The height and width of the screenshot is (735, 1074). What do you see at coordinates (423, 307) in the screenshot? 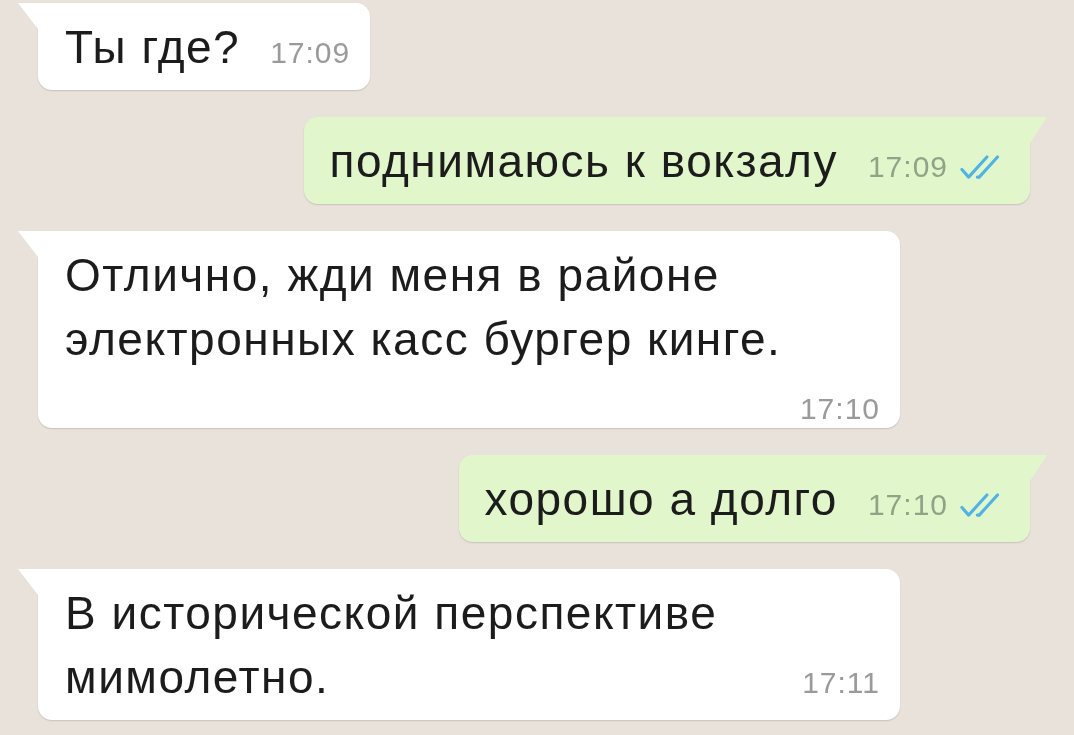
I see `message-text: Отлично, жди меня в районе электронных касс бургер кинге.` at bounding box center [423, 307].